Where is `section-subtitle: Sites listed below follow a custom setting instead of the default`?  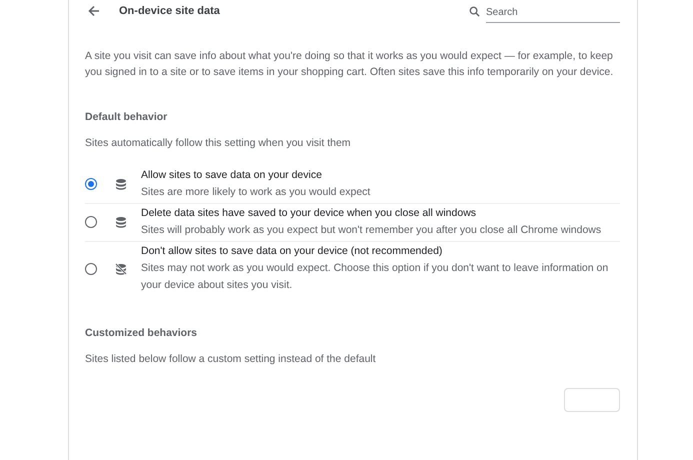
section-subtitle: Sites listed below follow a custom setting instead of the default is located at coordinates (231, 359).